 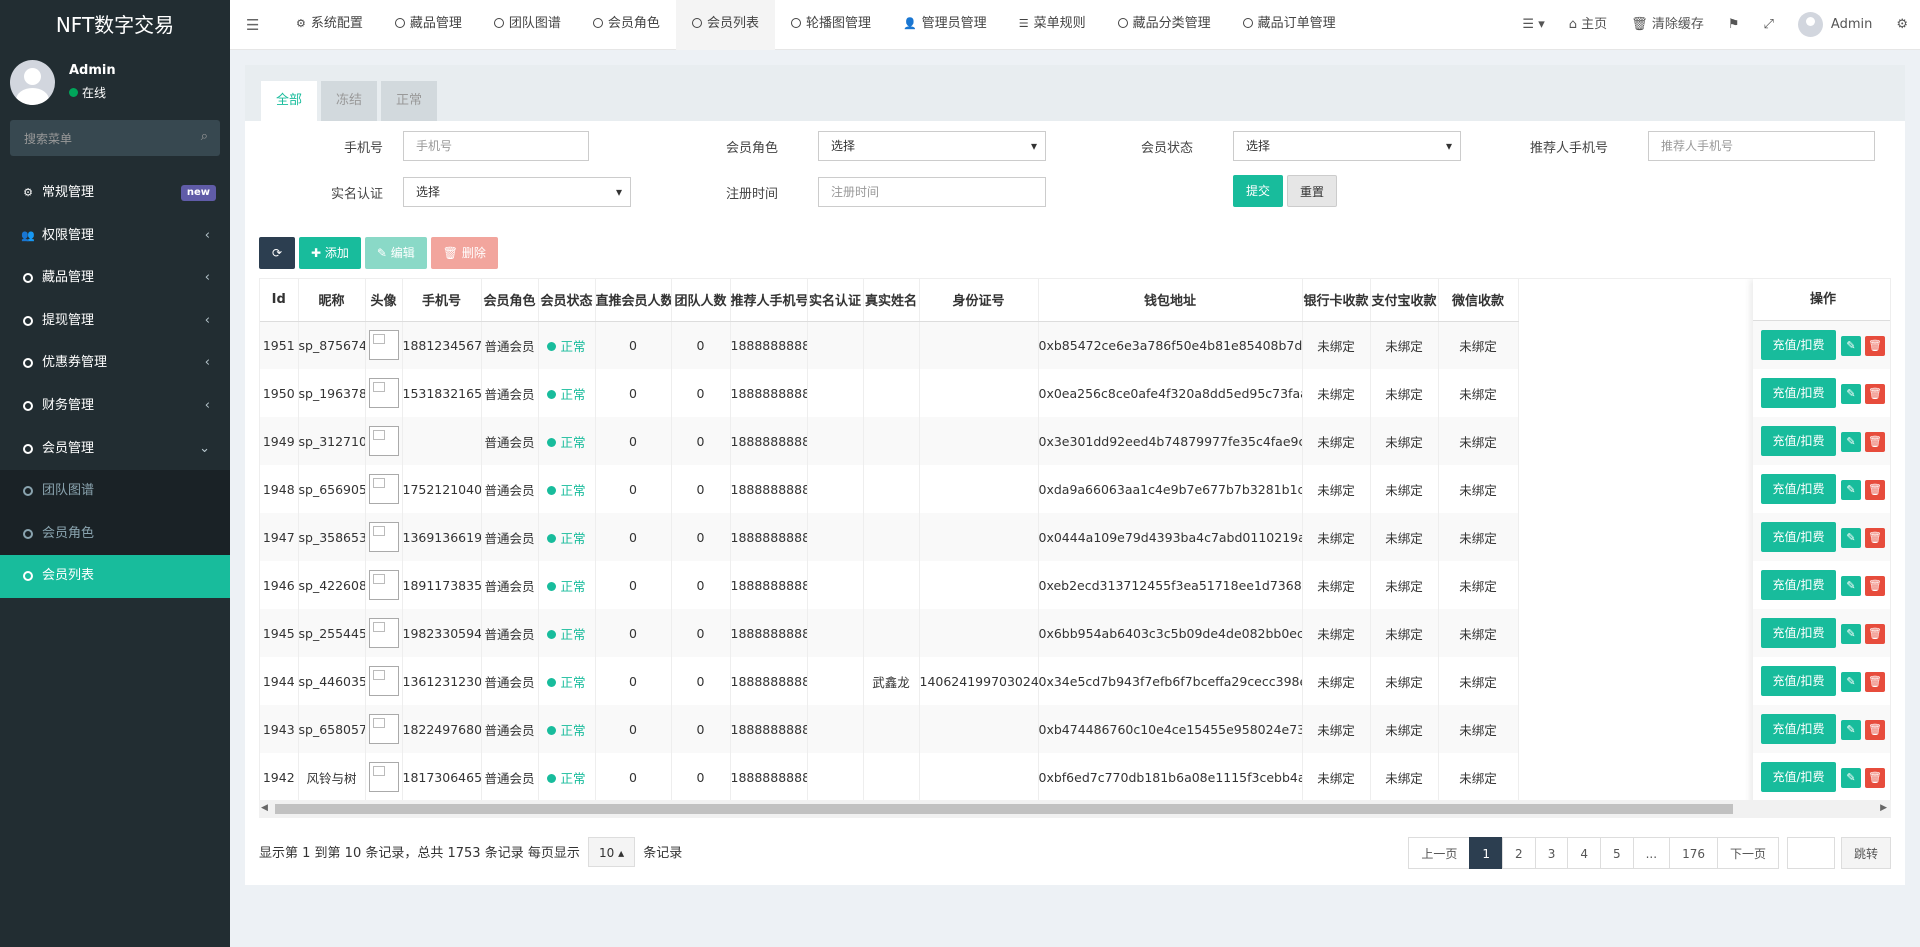 I want to click on tab-4: 会员列表, so click(x=725, y=25).